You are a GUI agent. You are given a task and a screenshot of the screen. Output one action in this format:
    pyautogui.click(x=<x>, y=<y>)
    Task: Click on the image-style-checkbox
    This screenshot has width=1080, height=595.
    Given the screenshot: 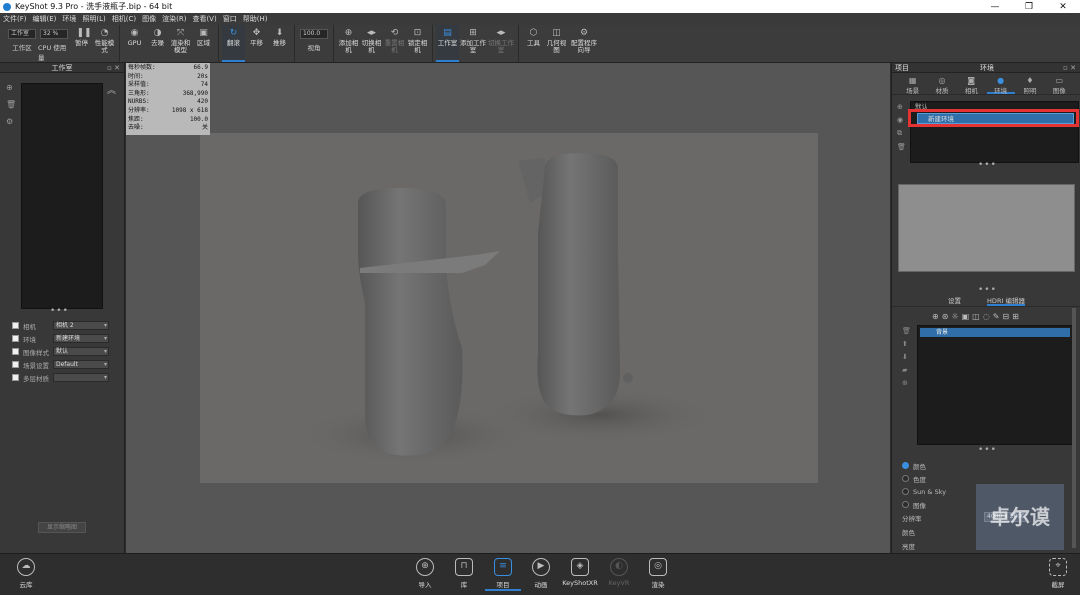 What is the action you would take?
    pyautogui.click(x=15, y=351)
    